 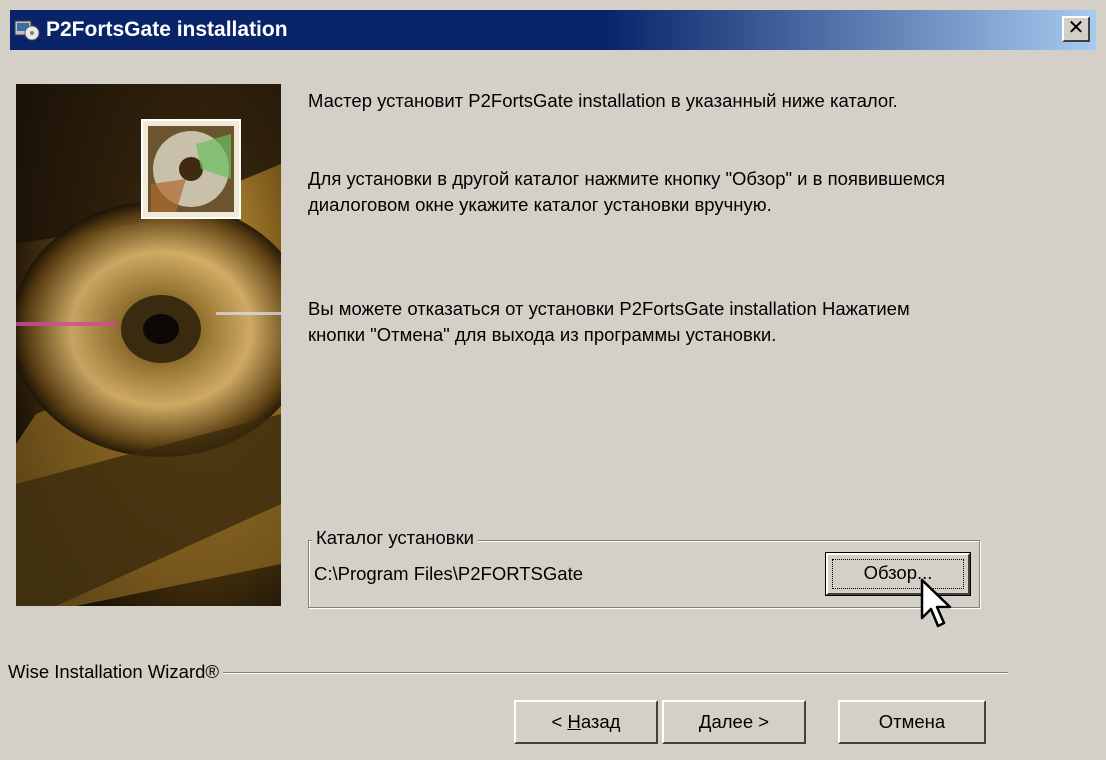 I want to click on back-label: азад, so click(x=600, y=721).